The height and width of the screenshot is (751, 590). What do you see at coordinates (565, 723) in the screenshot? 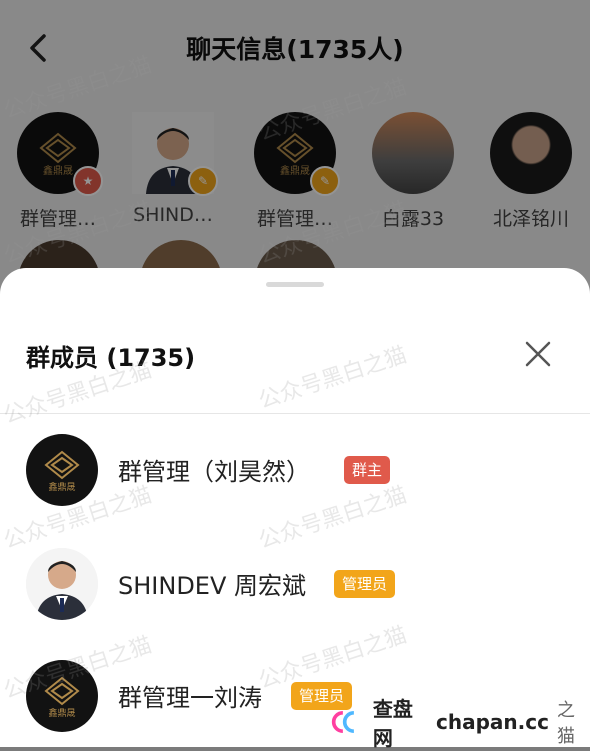
I see `site-suffix: 之猫` at bounding box center [565, 723].